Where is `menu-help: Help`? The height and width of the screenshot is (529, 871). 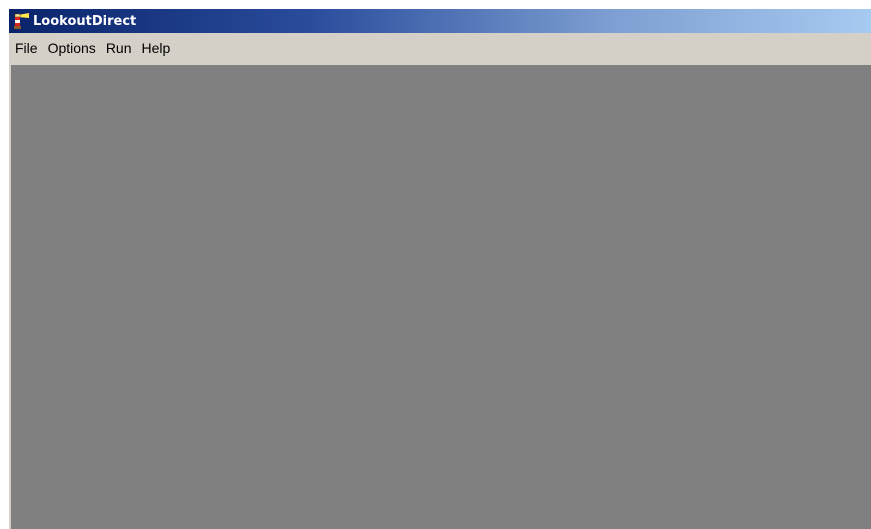
menu-help: Help is located at coordinates (156, 48).